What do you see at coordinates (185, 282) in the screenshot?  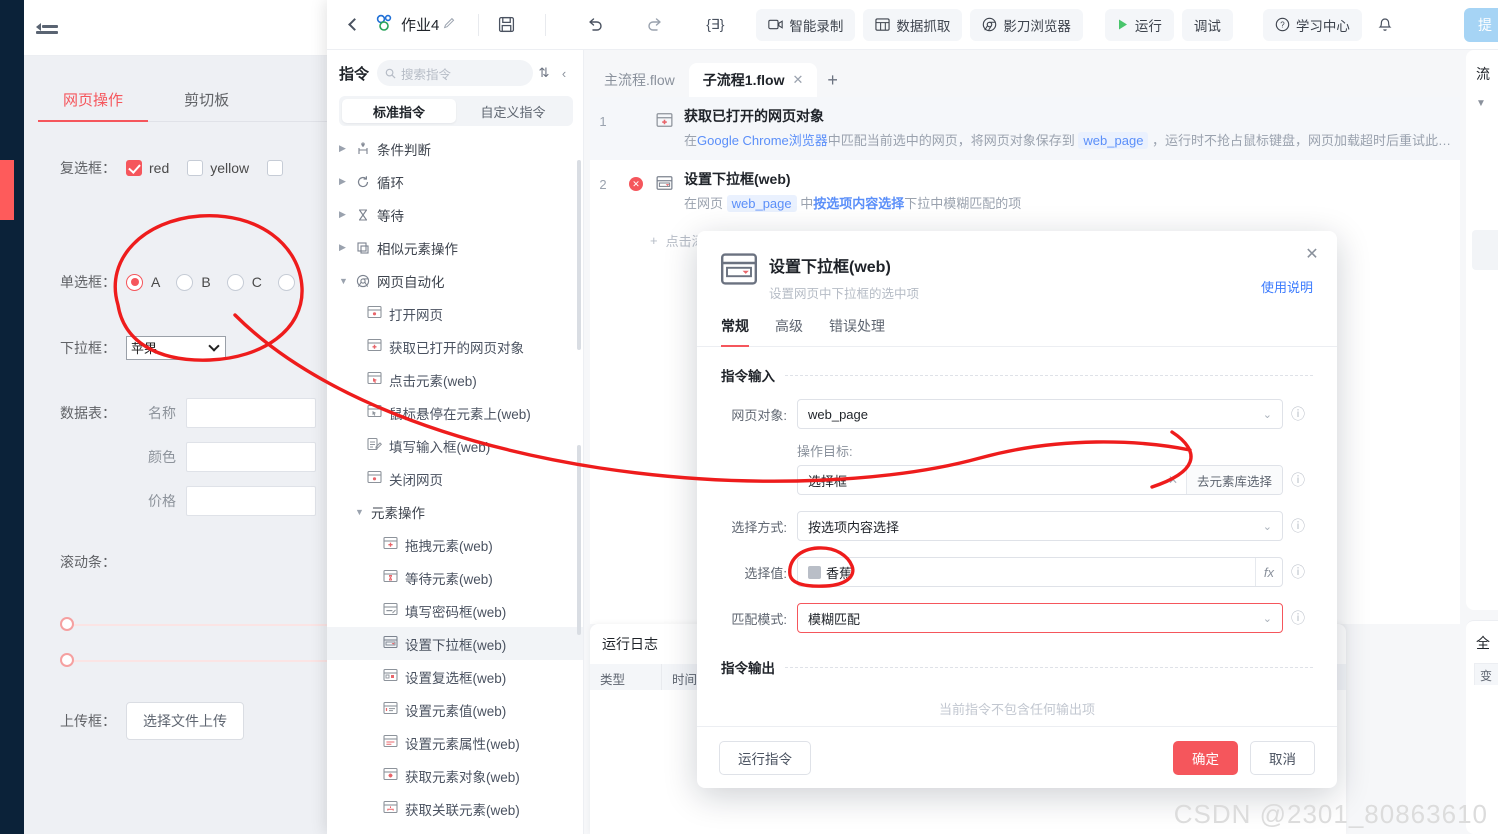 I see `radio-b` at bounding box center [185, 282].